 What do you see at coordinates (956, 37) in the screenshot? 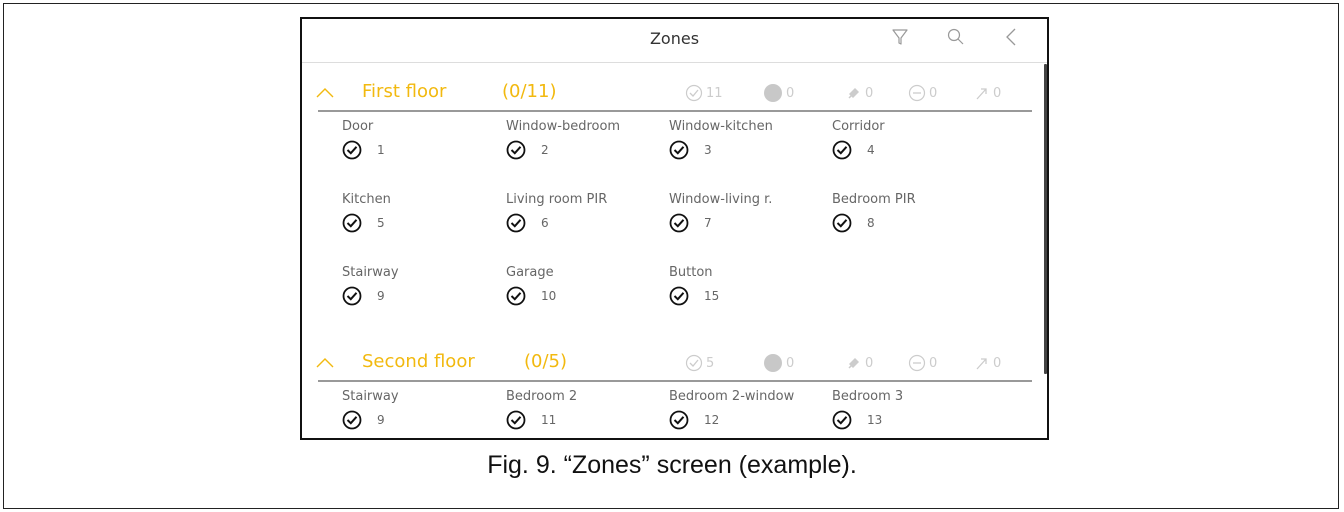
I see `search-icon` at bounding box center [956, 37].